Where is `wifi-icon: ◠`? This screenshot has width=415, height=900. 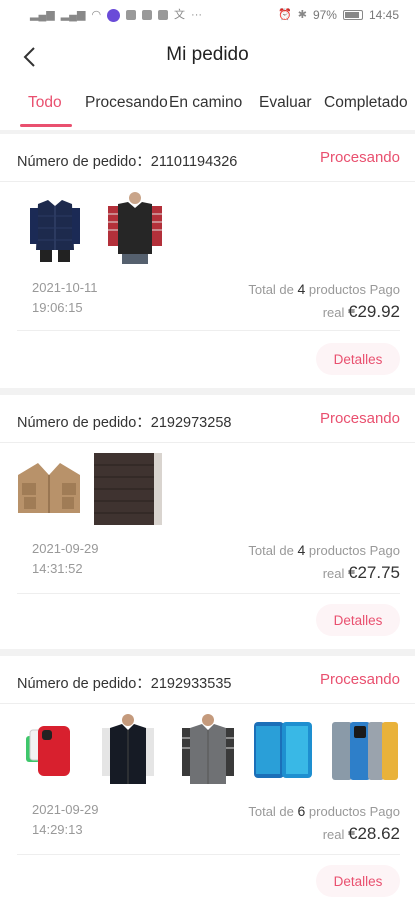 wifi-icon: ◠ is located at coordinates (96, 14).